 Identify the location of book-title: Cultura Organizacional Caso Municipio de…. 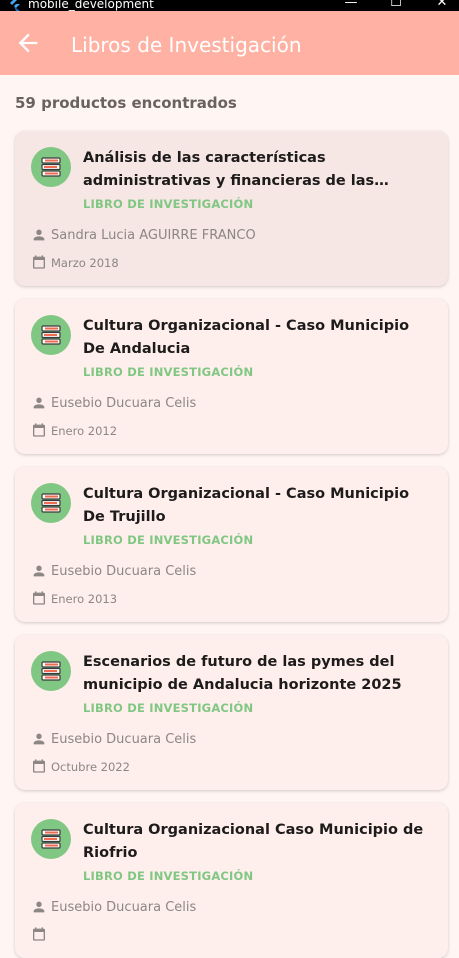
(253, 841).